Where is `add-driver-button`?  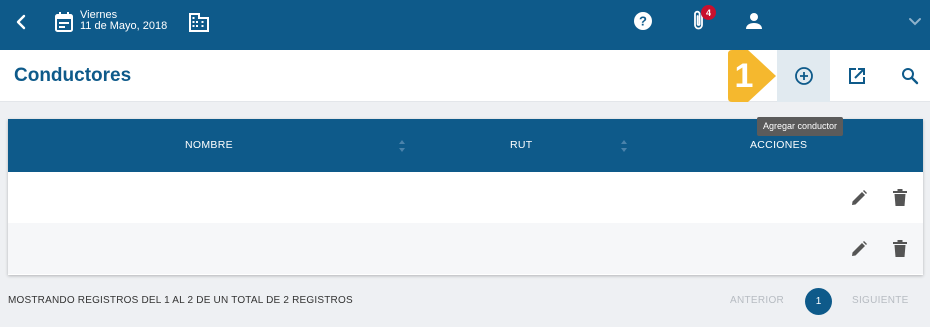
add-driver-button is located at coordinates (803, 76).